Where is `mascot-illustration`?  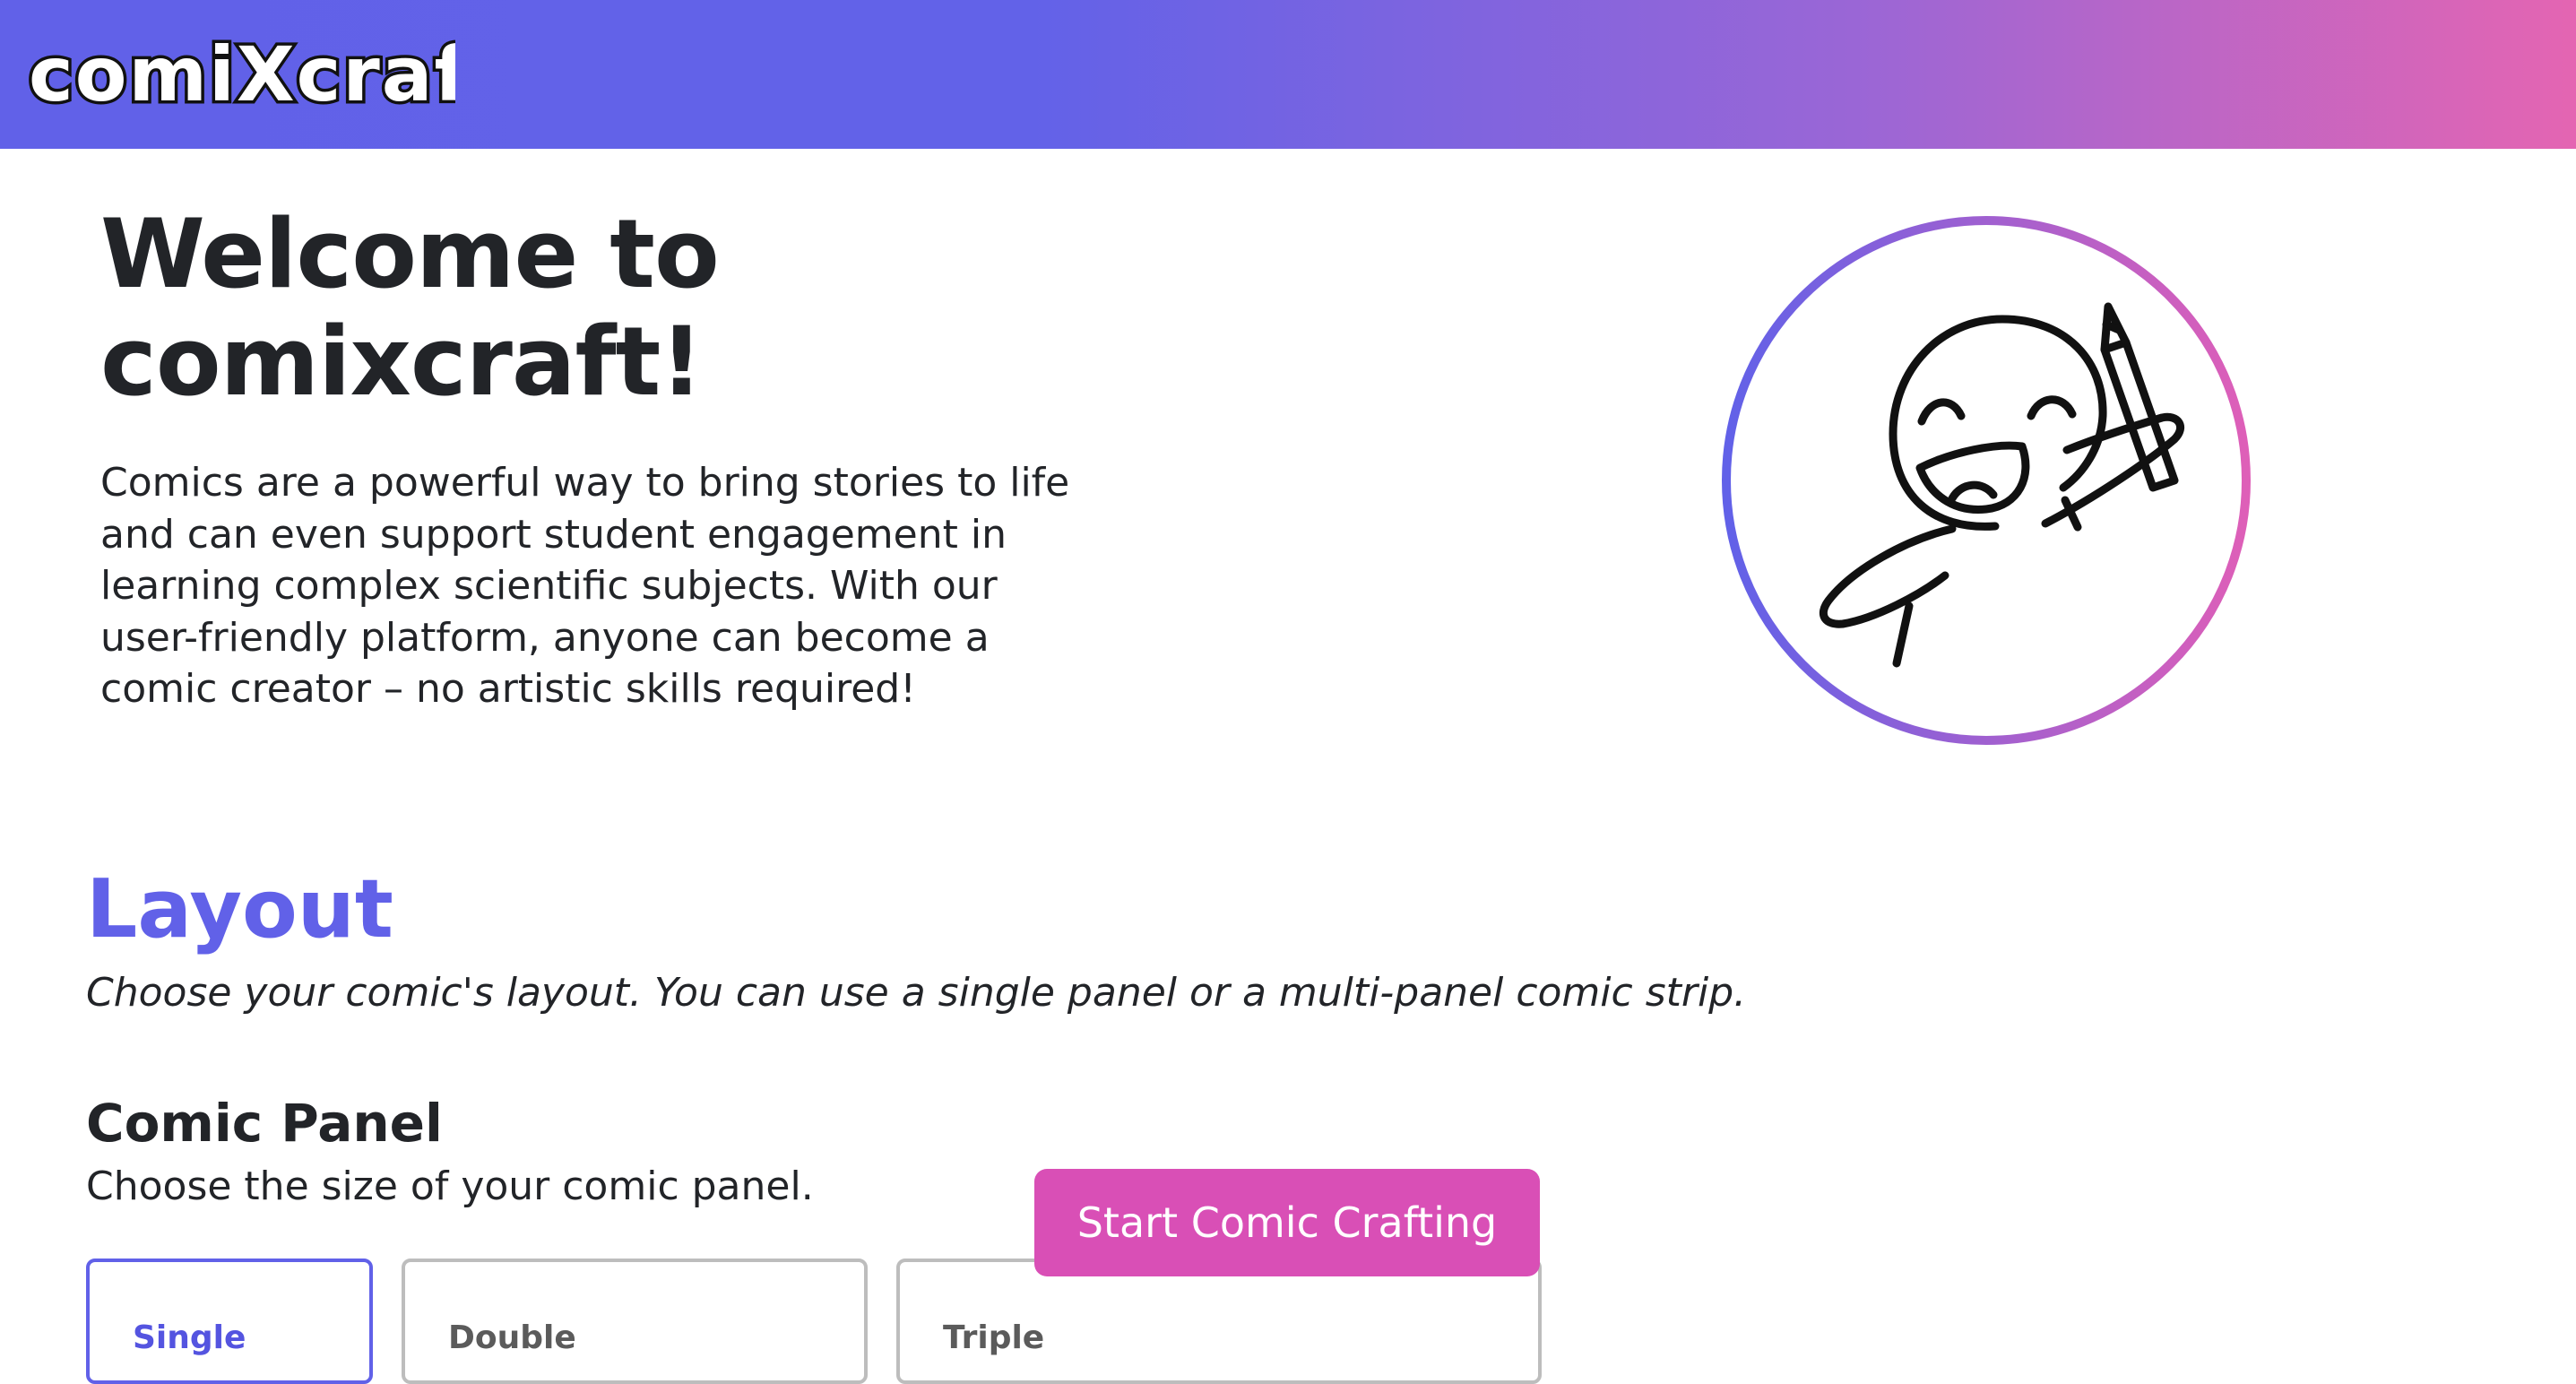 mascot-illustration is located at coordinates (1986, 480).